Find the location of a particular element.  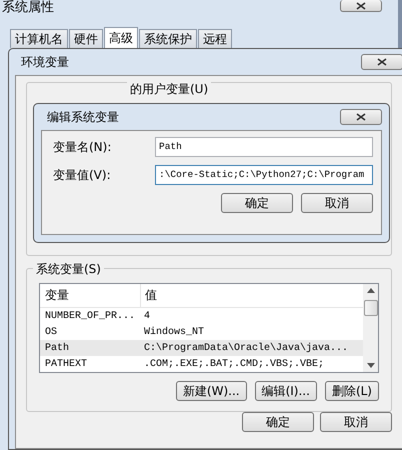

scroll-thumb is located at coordinates (371, 308).